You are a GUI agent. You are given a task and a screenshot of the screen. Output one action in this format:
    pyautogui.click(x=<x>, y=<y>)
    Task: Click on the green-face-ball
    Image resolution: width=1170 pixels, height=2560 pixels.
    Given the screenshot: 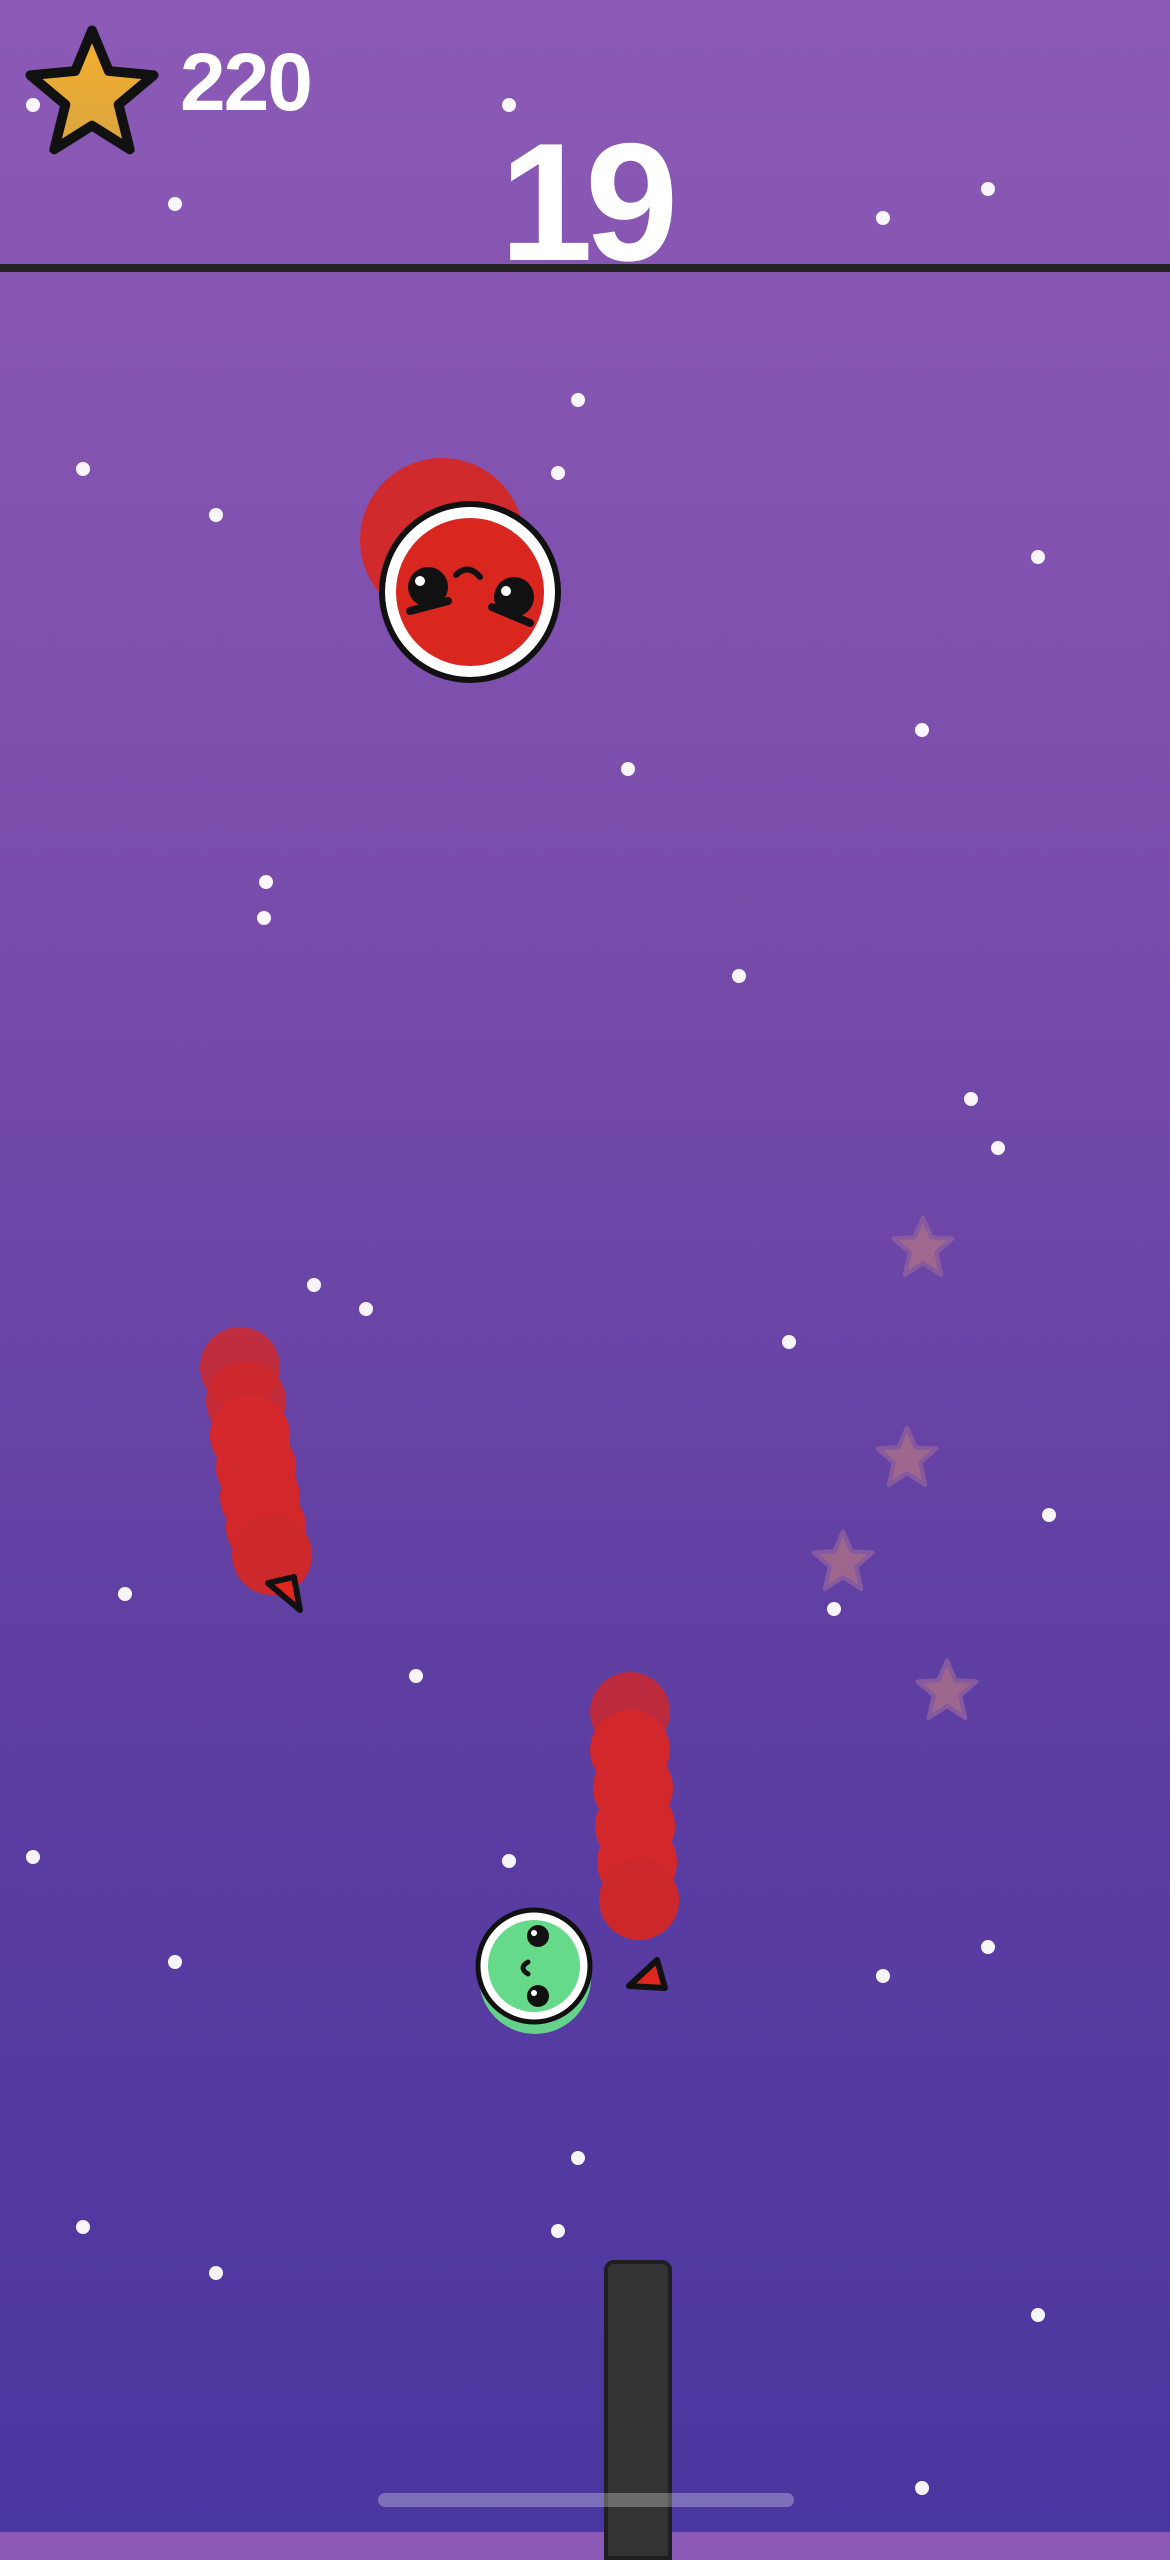 What is the action you would take?
    pyautogui.click(x=535, y=1970)
    